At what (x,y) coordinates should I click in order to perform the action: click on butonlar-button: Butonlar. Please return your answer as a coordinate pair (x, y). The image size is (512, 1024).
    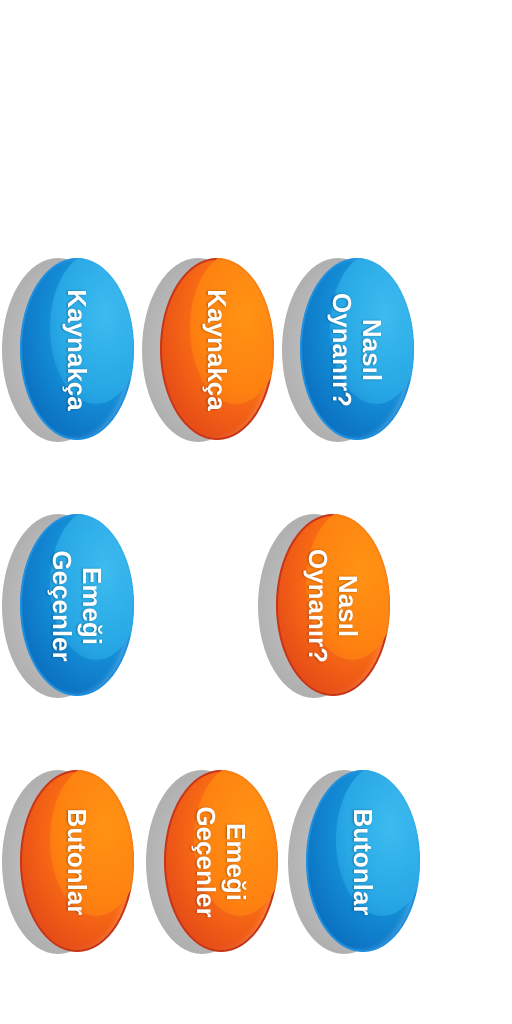
    Looking at the image, I should click on (354, 862).